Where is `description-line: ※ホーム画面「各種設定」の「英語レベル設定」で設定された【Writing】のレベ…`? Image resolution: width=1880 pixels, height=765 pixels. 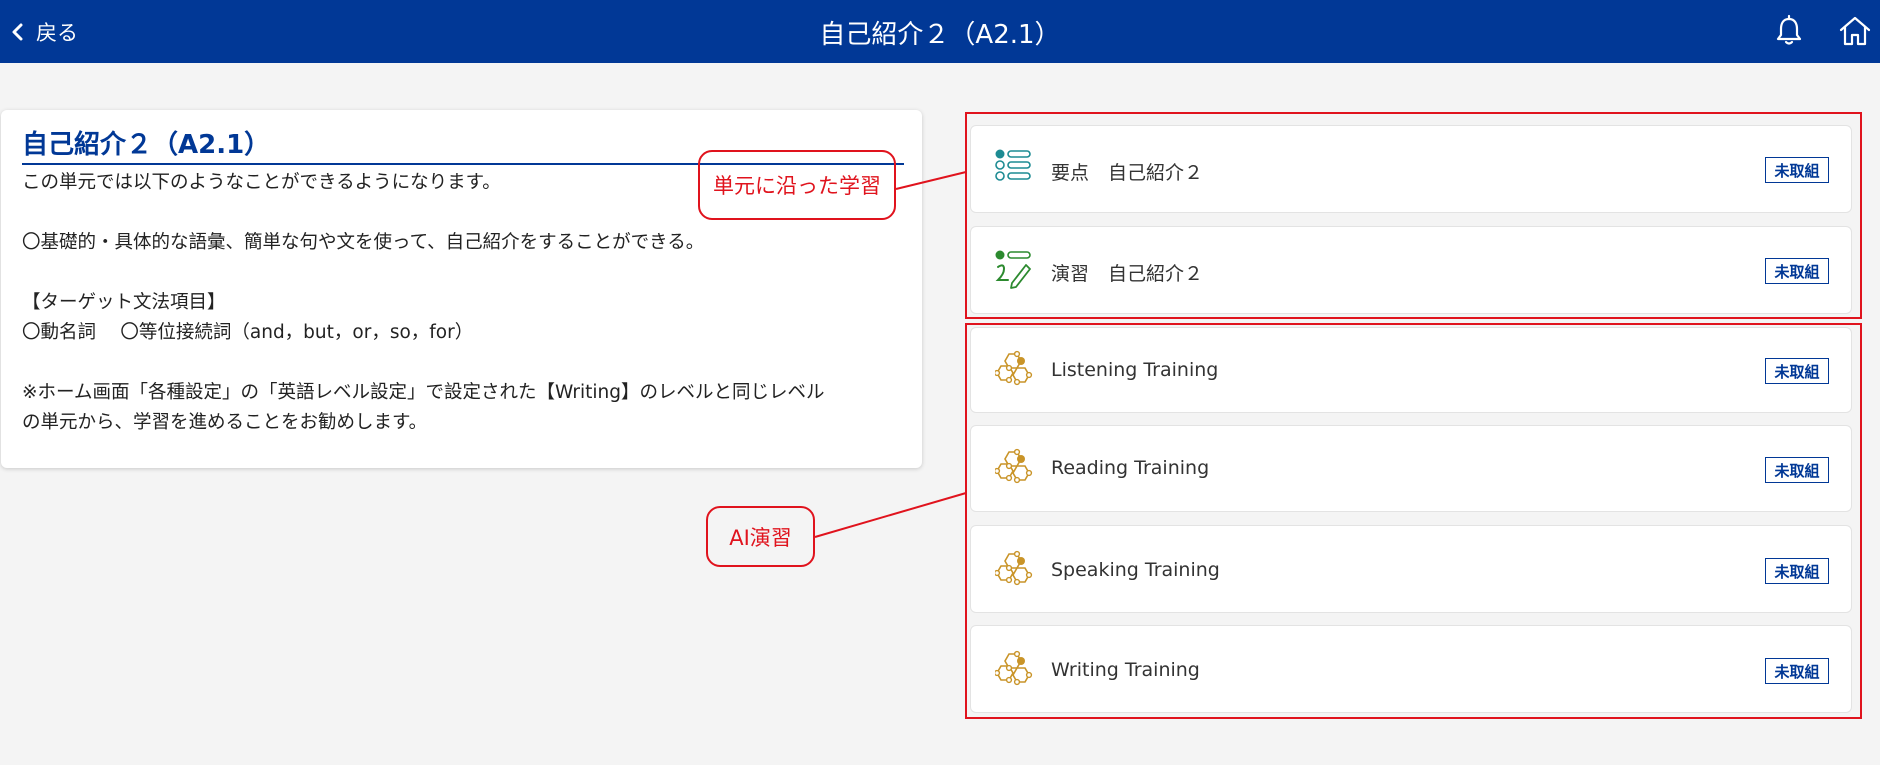 description-line: ※ホーム画面「各種設定」の「英語レベル設定」で設定された【Writing】のレベ… is located at coordinates (423, 392).